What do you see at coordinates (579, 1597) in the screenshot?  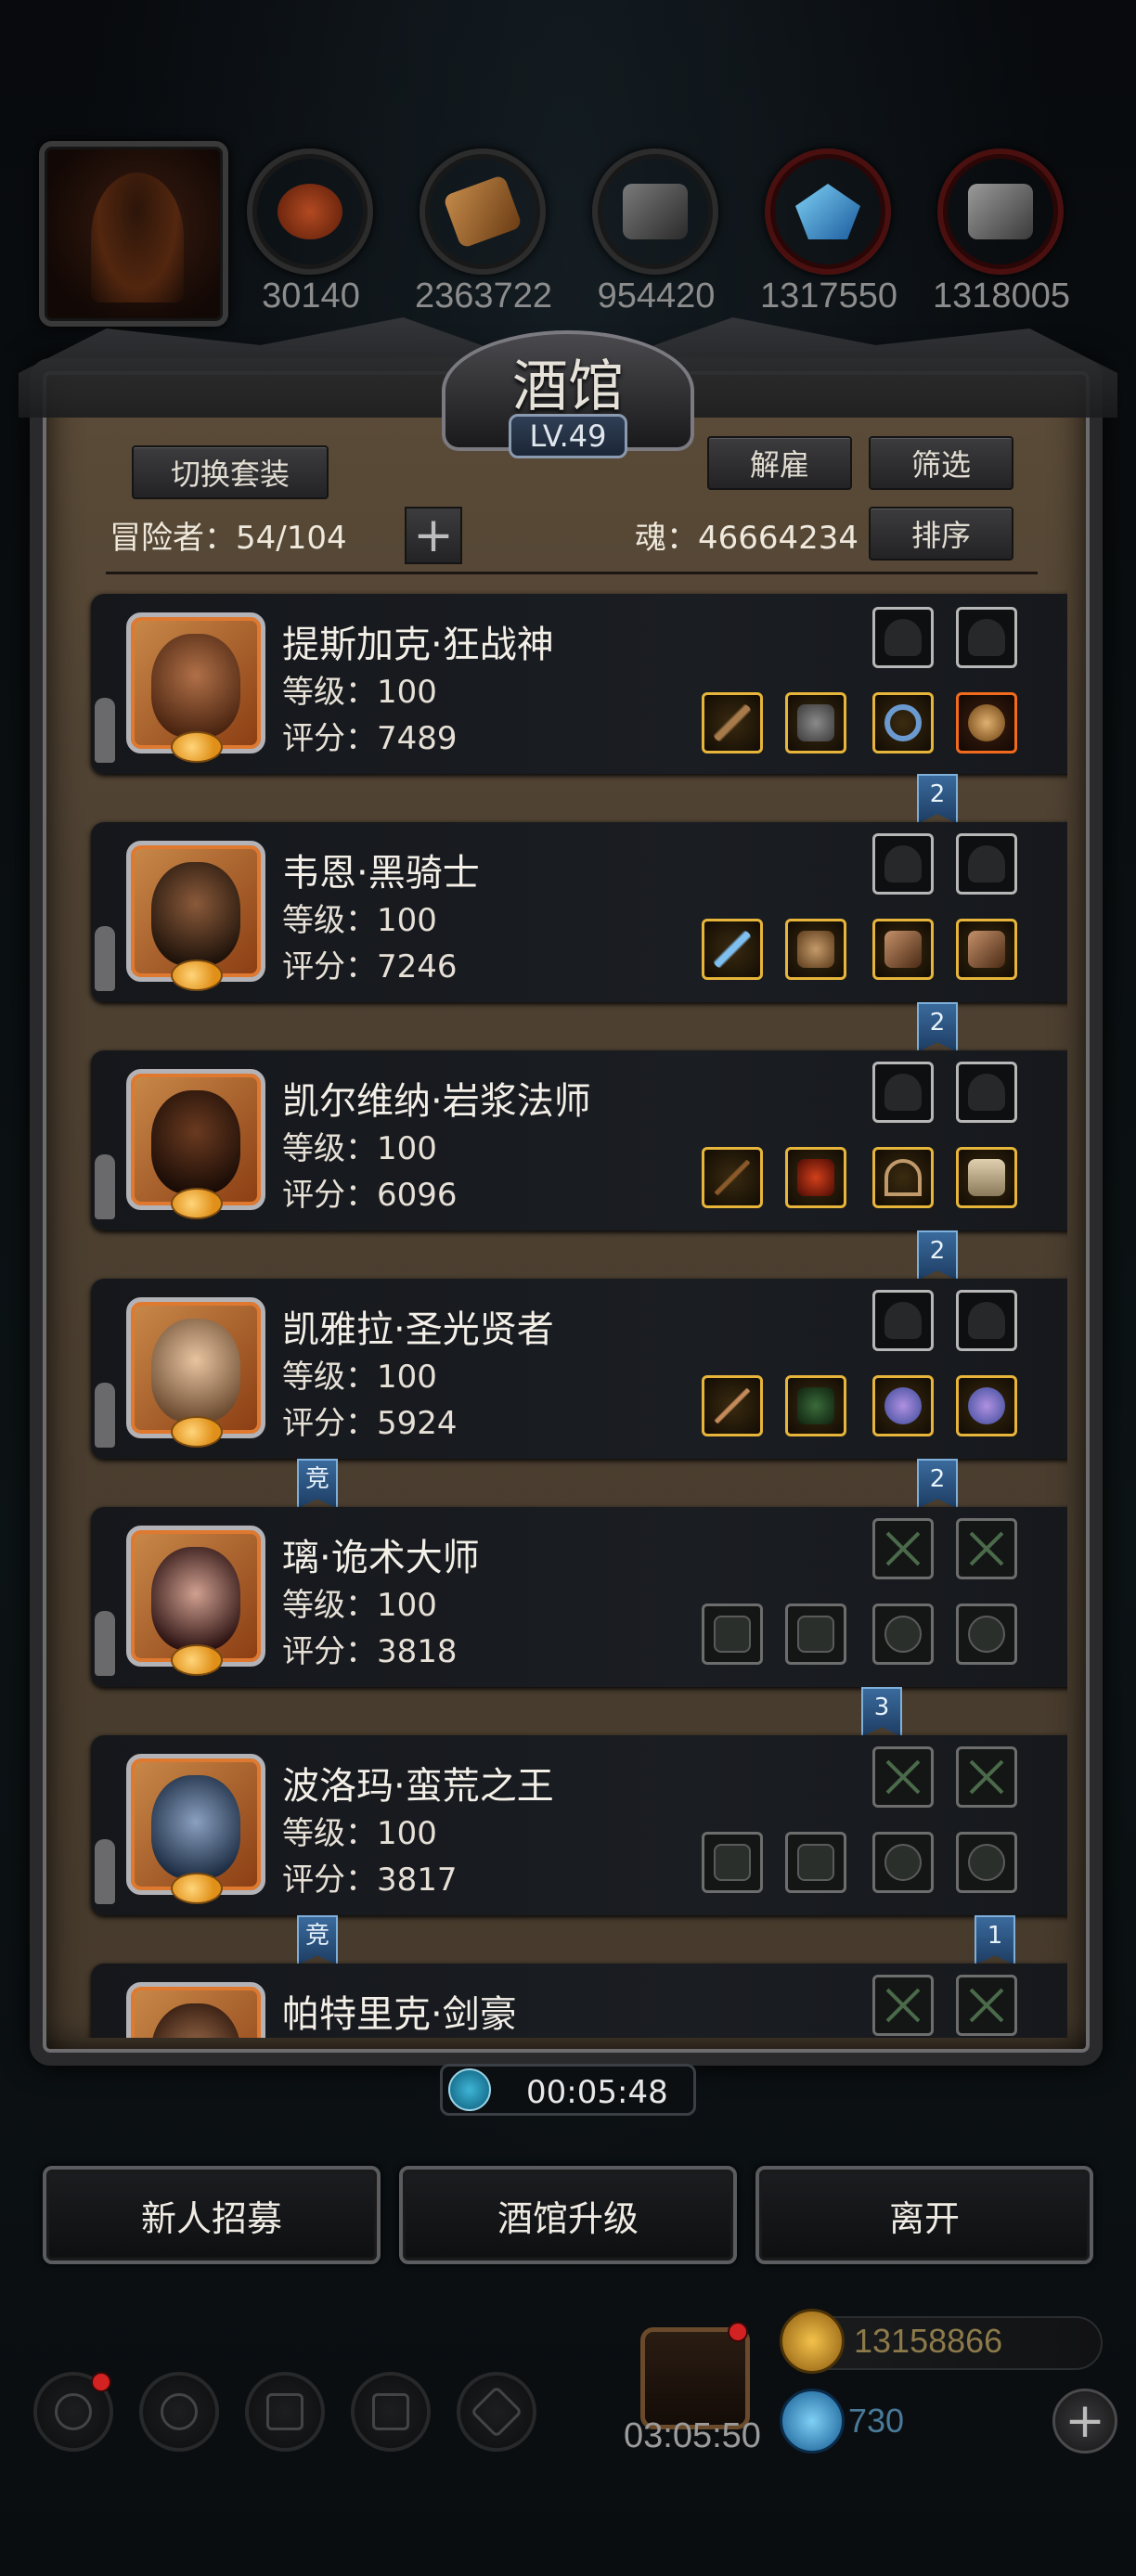 I see `hero-card: 璃·诡术大师 等级：100 评分：3818` at bounding box center [579, 1597].